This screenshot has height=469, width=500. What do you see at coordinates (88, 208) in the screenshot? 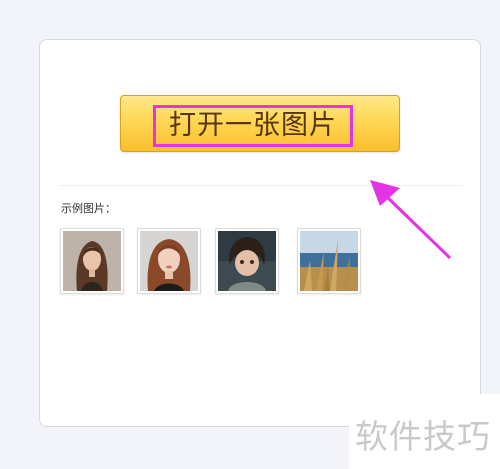
I see `examples-label: 示例图片：` at bounding box center [88, 208].